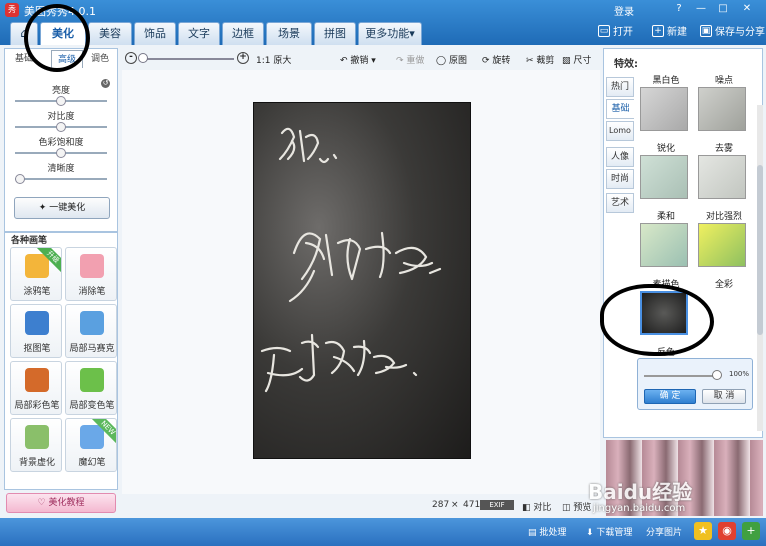 Image resolution: width=766 pixels, height=546 pixels. I want to click on brush-local-color: 局部彩色笔, so click(36, 388).